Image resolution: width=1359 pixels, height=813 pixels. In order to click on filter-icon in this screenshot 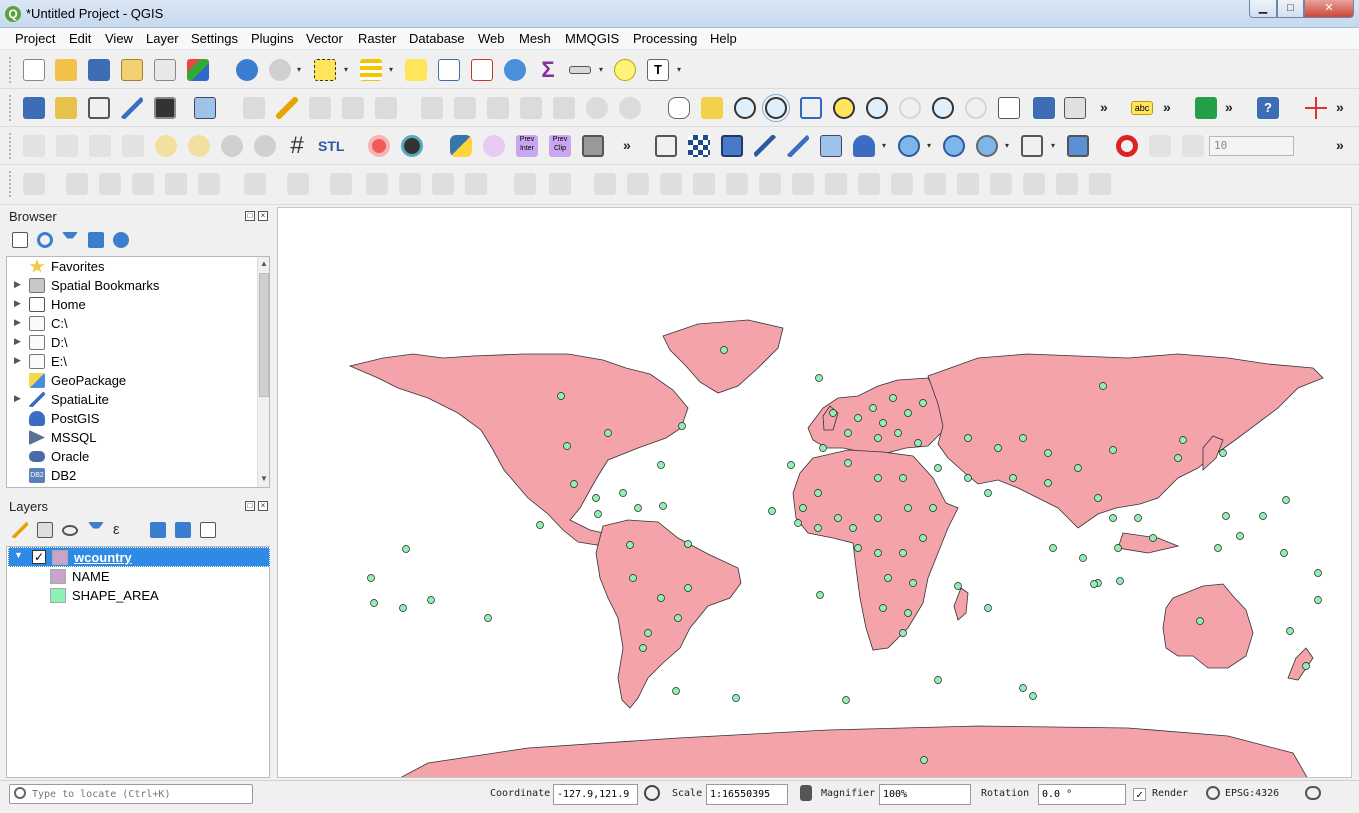, I will do `click(70, 240)`.